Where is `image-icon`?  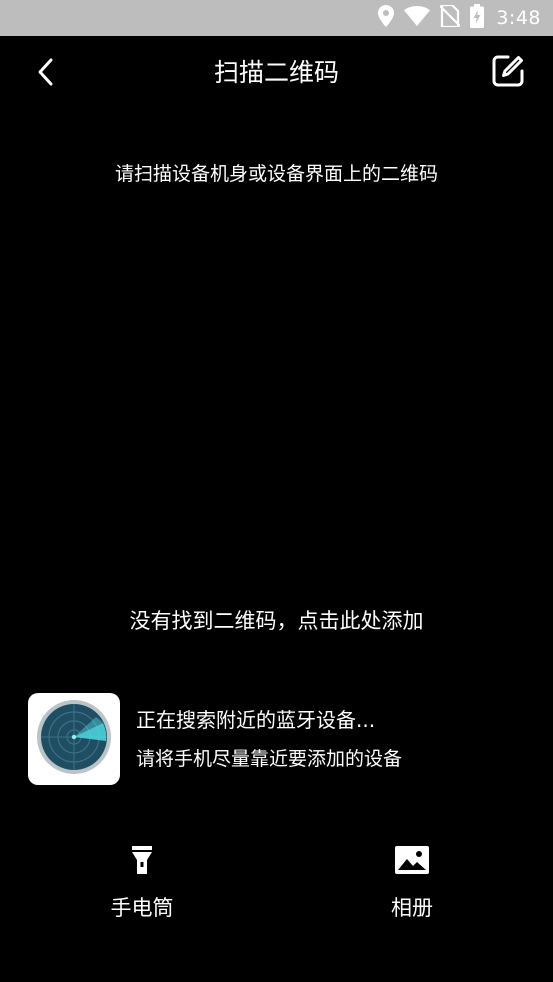
image-icon is located at coordinates (412, 862).